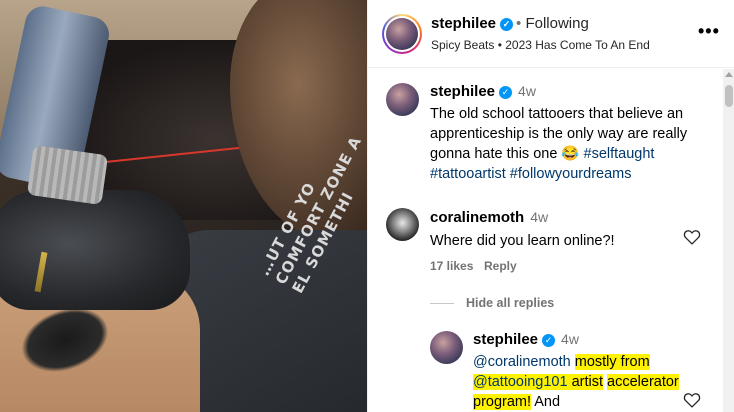 This screenshot has width=734, height=412. What do you see at coordinates (540, 45) in the screenshot?
I see `audio-link: Spicy Beats • 2023 Has Come To An End` at bounding box center [540, 45].